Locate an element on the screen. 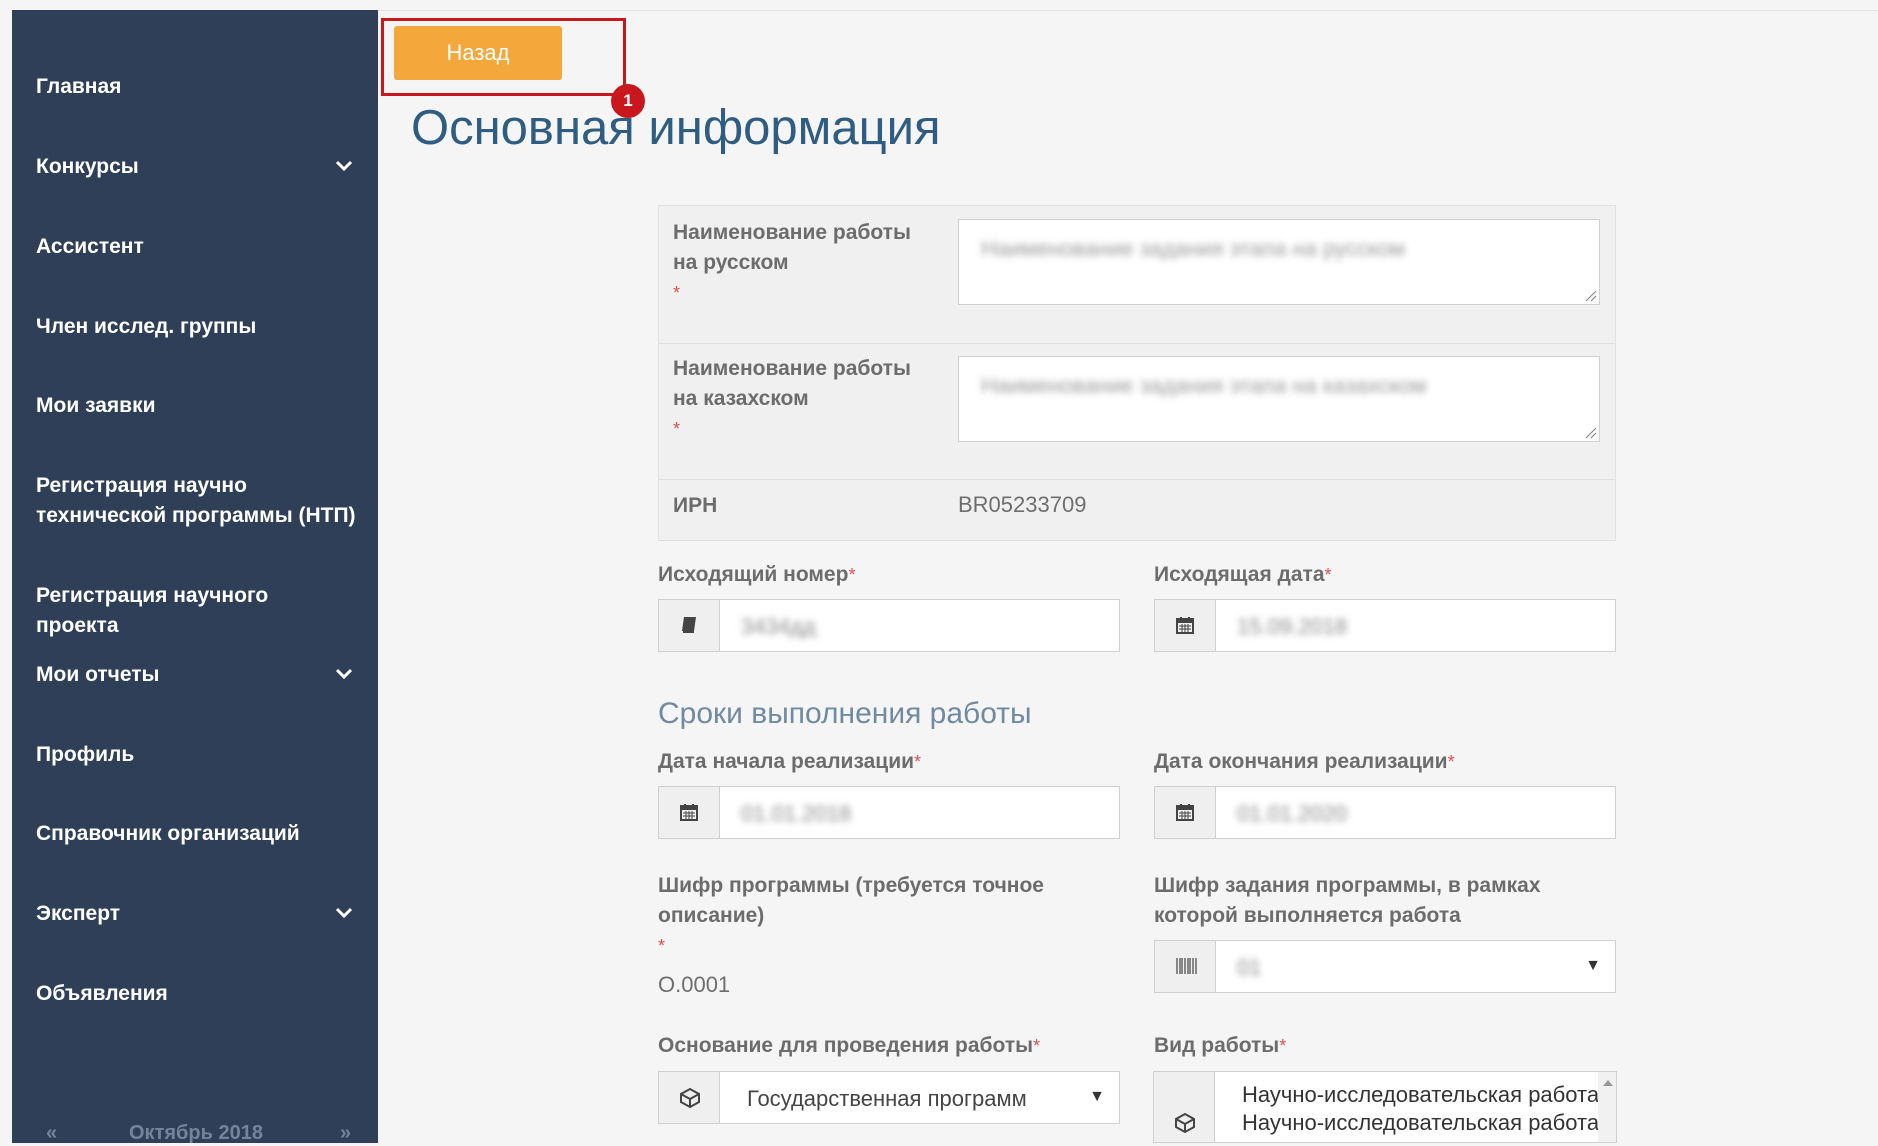 The image size is (1878, 1146). end-date-input: 01.01.2020 is located at coordinates (1385, 812).